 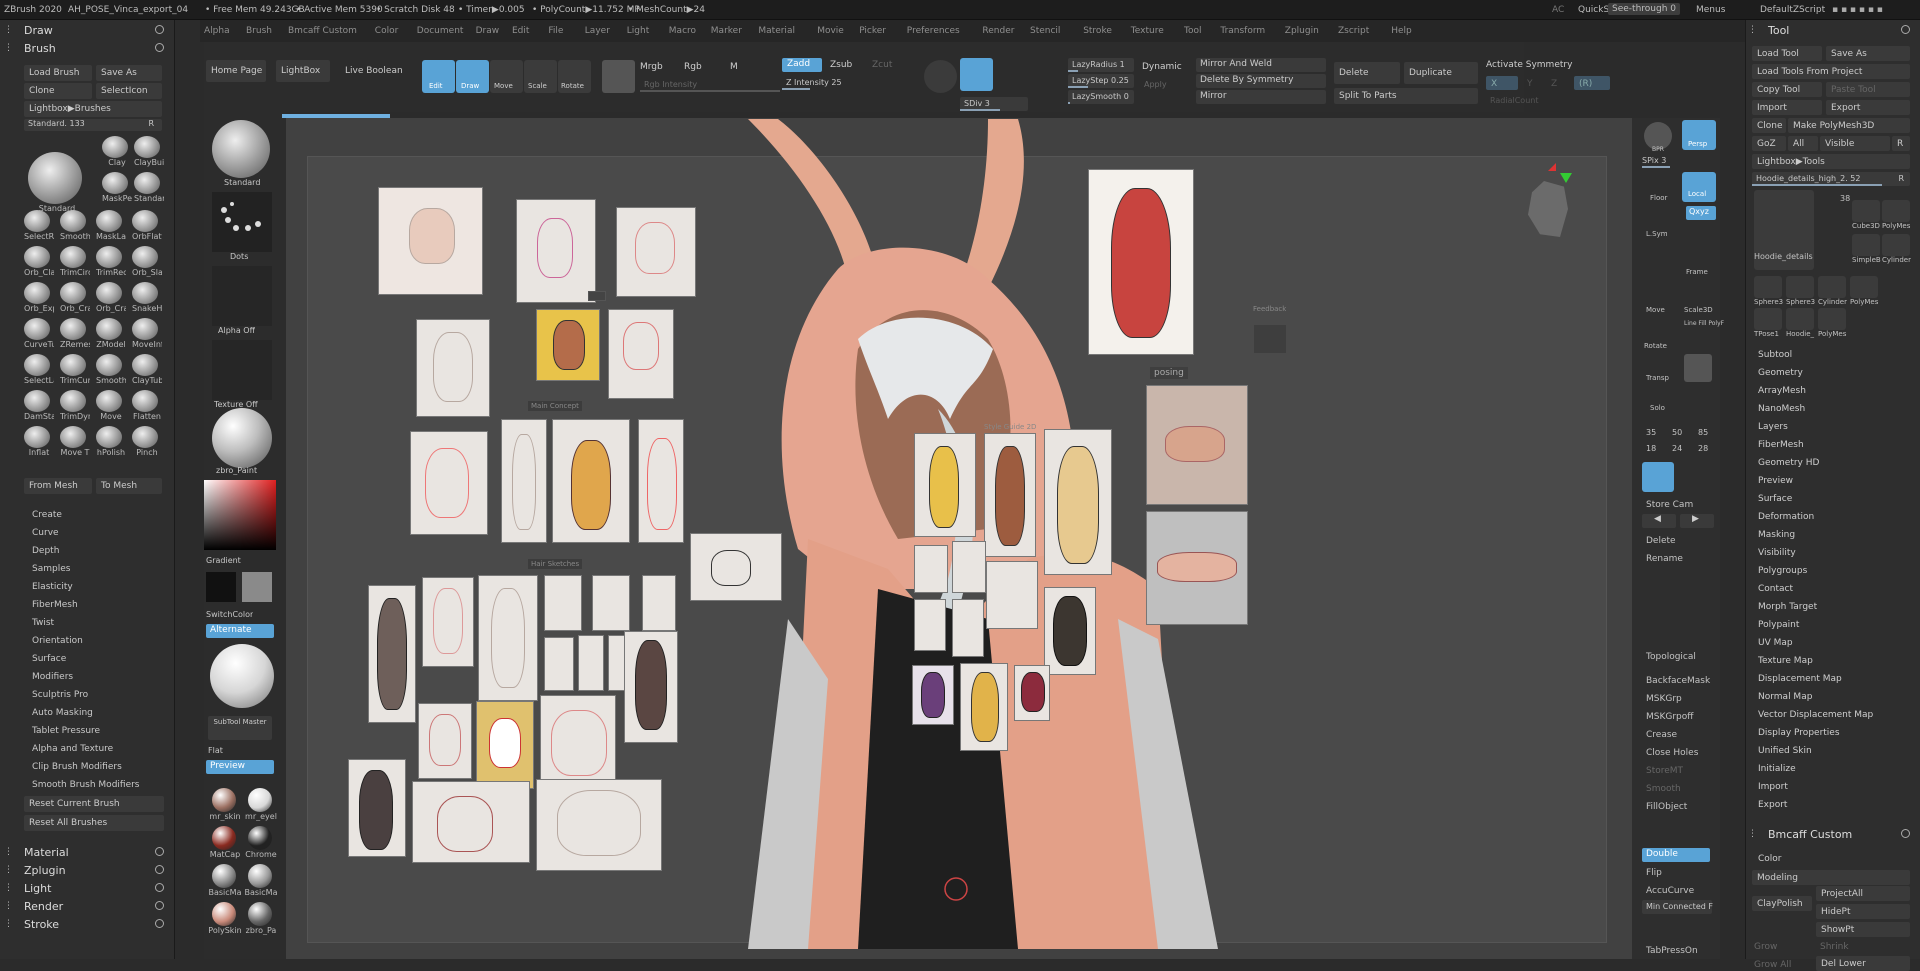 What do you see at coordinates (225, 920) in the screenshot?
I see `material-item: PolySkin` at bounding box center [225, 920].